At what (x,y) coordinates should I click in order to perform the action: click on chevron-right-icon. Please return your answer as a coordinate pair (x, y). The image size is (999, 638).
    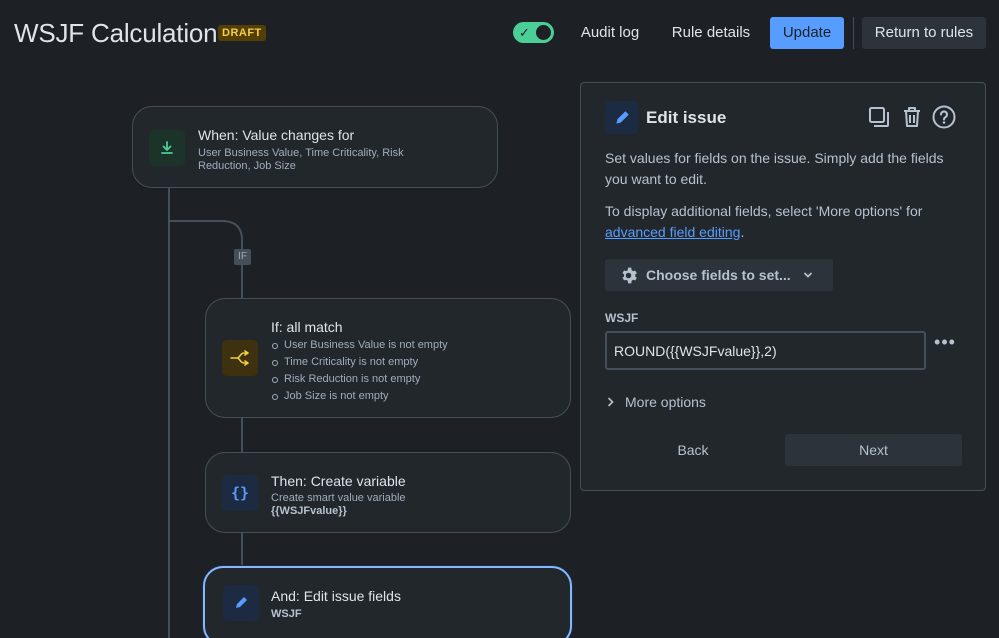
    Looking at the image, I should click on (611, 402).